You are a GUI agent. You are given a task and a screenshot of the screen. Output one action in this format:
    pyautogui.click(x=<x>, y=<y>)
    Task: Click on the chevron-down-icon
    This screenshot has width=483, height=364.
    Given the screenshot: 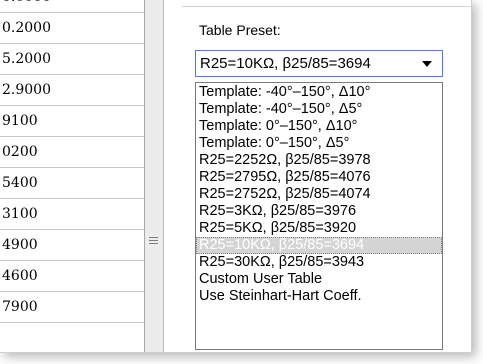 What is the action you would take?
    pyautogui.click(x=427, y=64)
    